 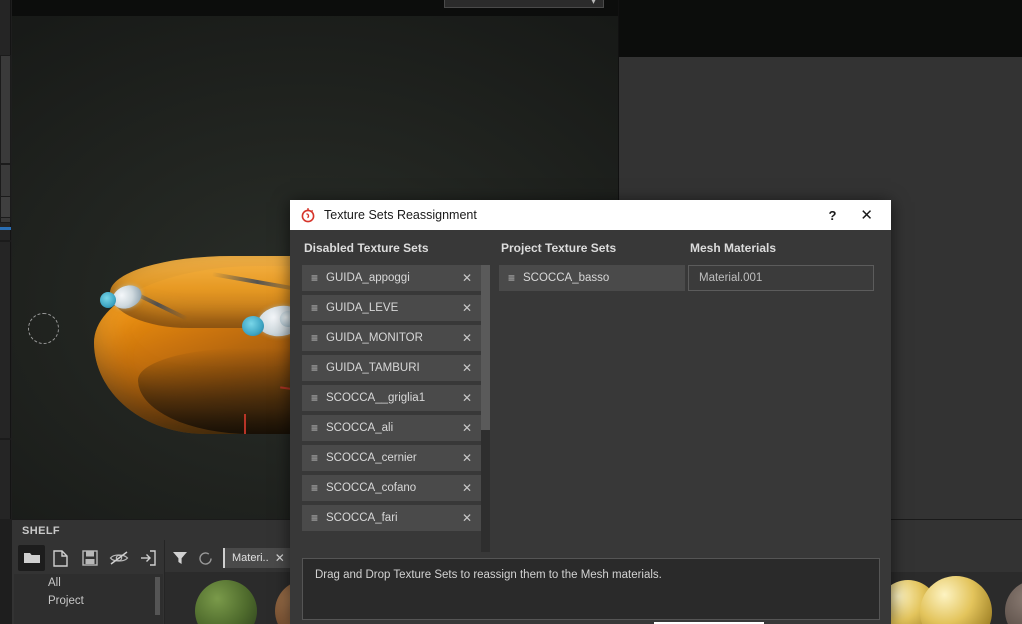 I want to click on list-item-label: SCOCCA_basso, so click(x=566, y=278).